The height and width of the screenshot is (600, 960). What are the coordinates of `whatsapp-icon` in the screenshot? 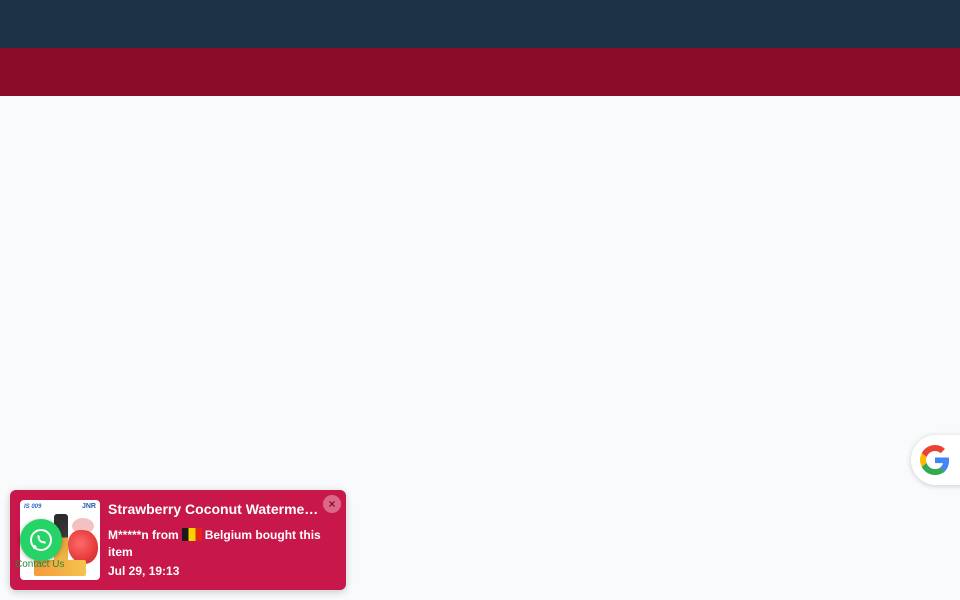 It's located at (41, 540).